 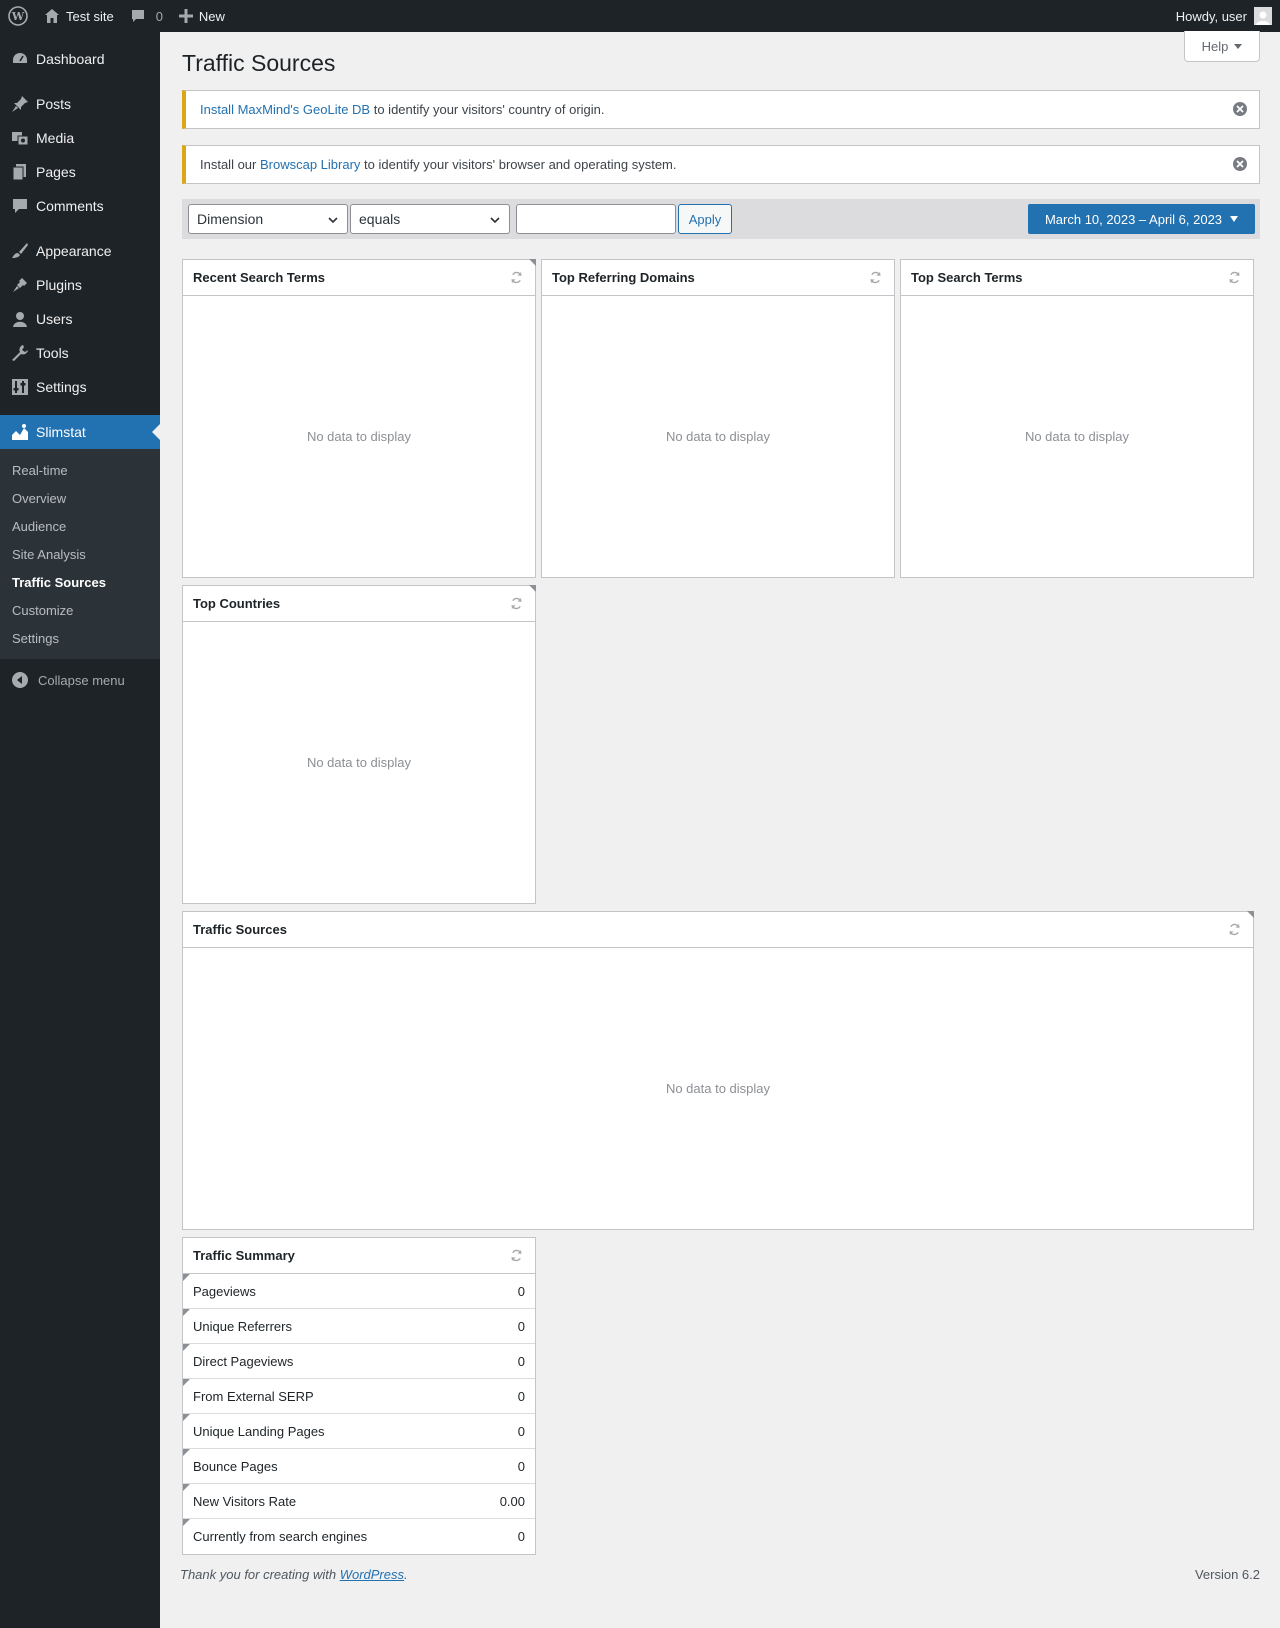 I want to click on summary-value: 0.00, so click(x=512, y=1501).